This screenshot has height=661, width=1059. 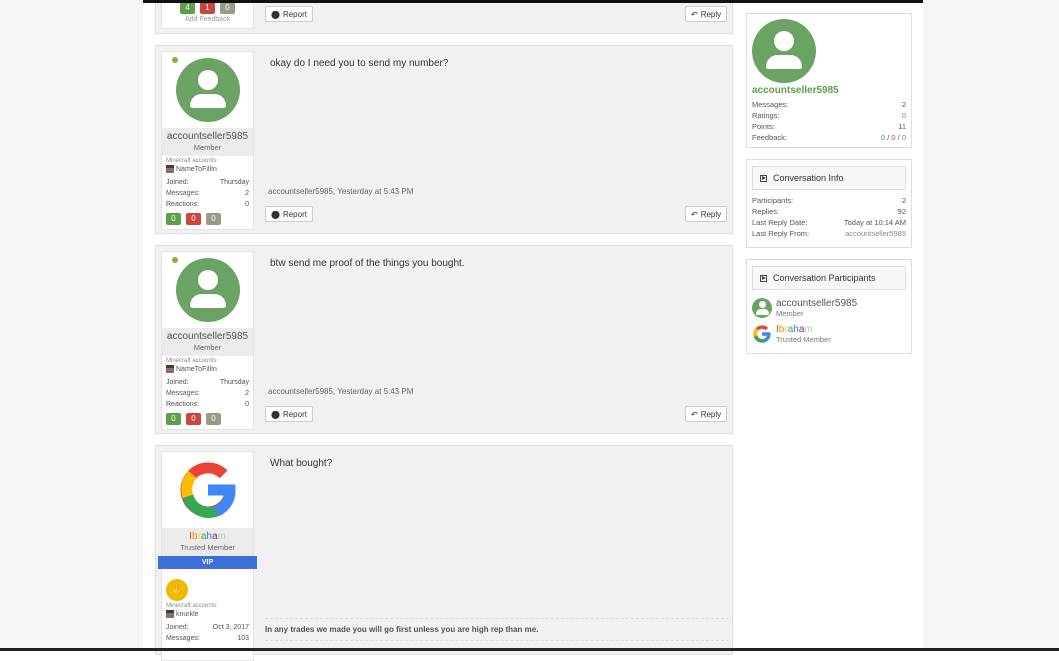 I want to click on feedback-positive: 4, so click(x=187, y=8).